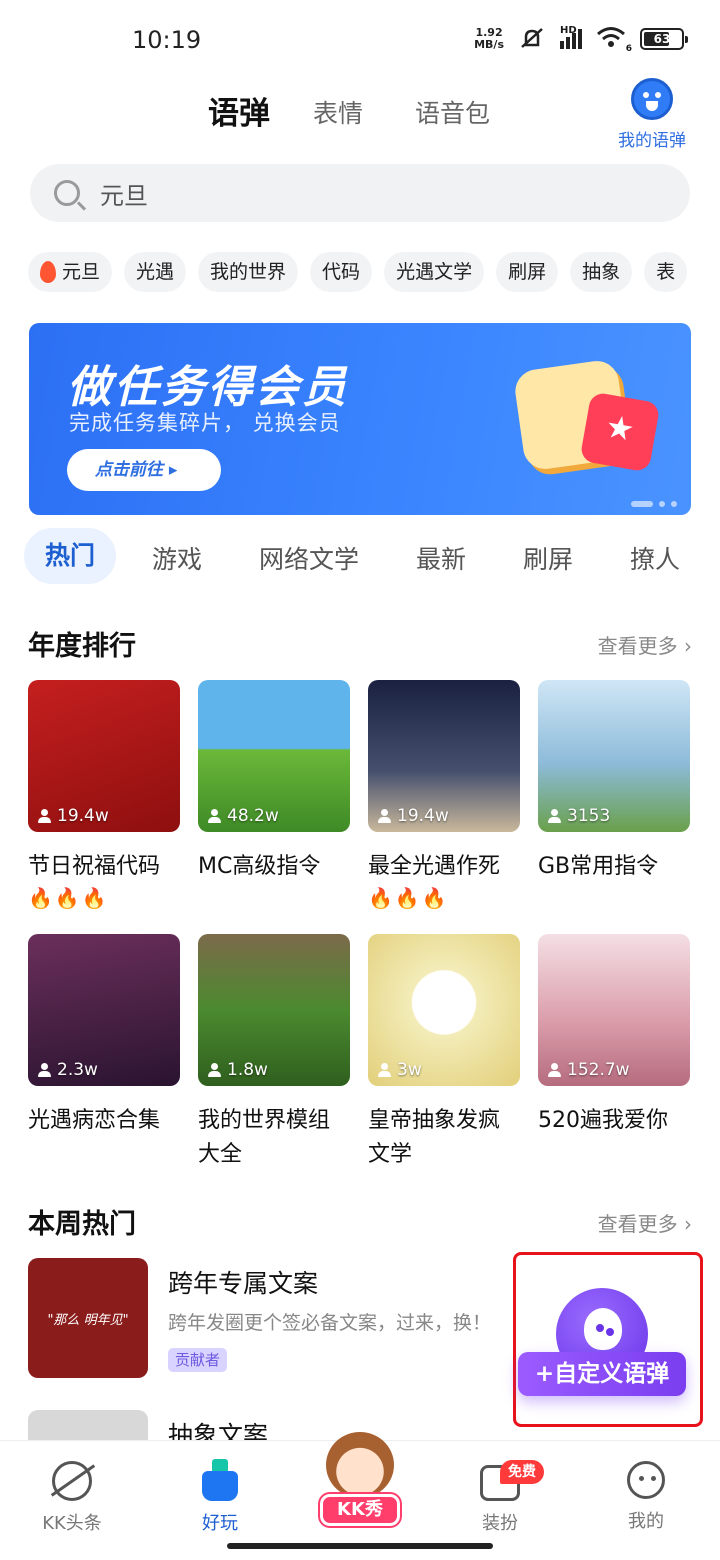  Describe the element at coordinates (208, 387) in the screenshot. I see `banner-title: 做任务得会员` at that location.